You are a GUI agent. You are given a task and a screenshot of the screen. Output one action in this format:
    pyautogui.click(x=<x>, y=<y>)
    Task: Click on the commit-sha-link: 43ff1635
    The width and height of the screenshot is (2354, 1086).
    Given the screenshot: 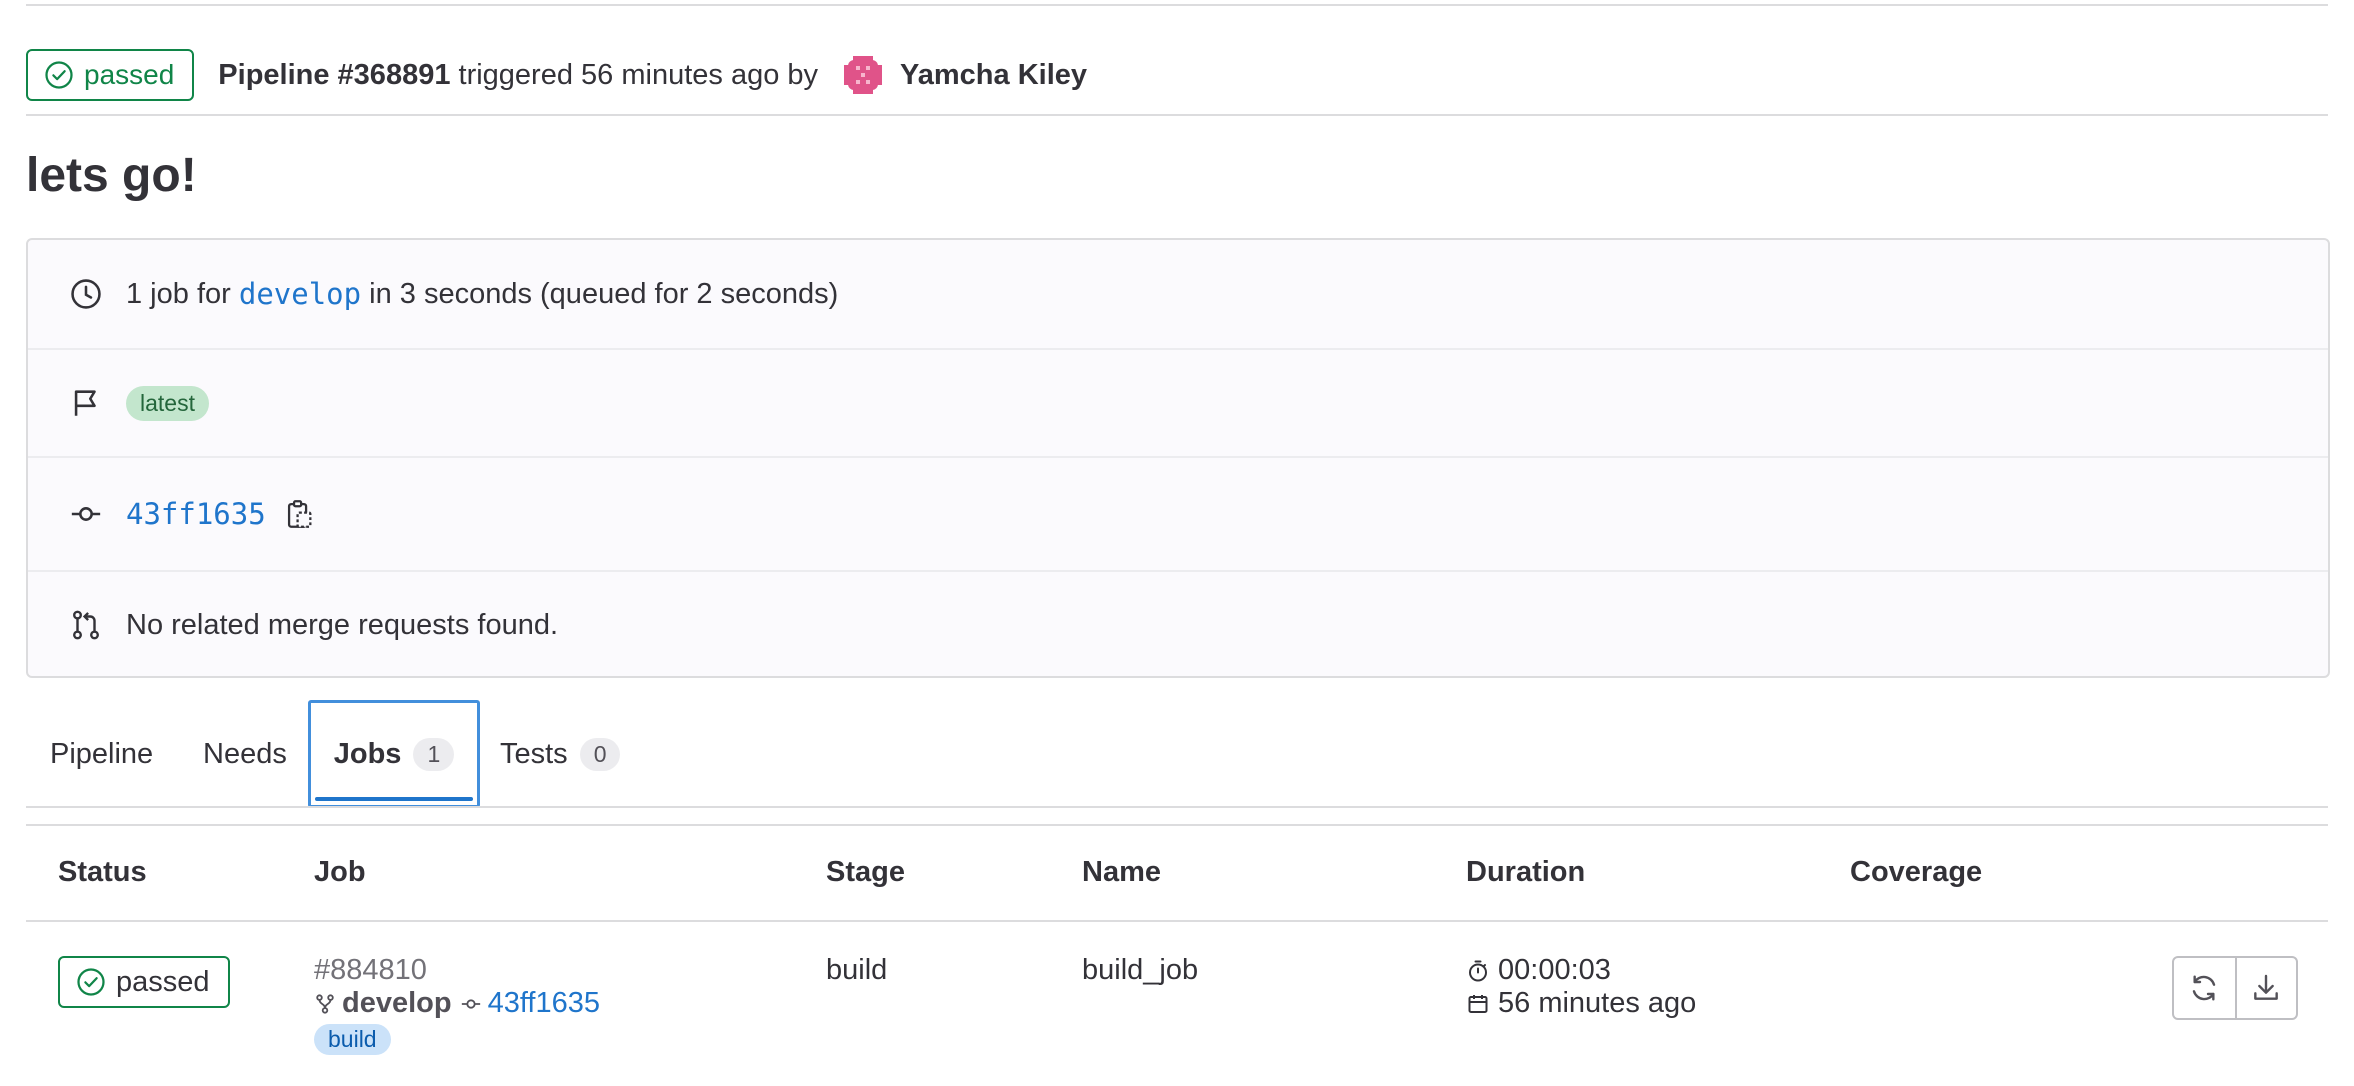 What is the action you would take?
    pyautogui.click(x=196, y=514)
    